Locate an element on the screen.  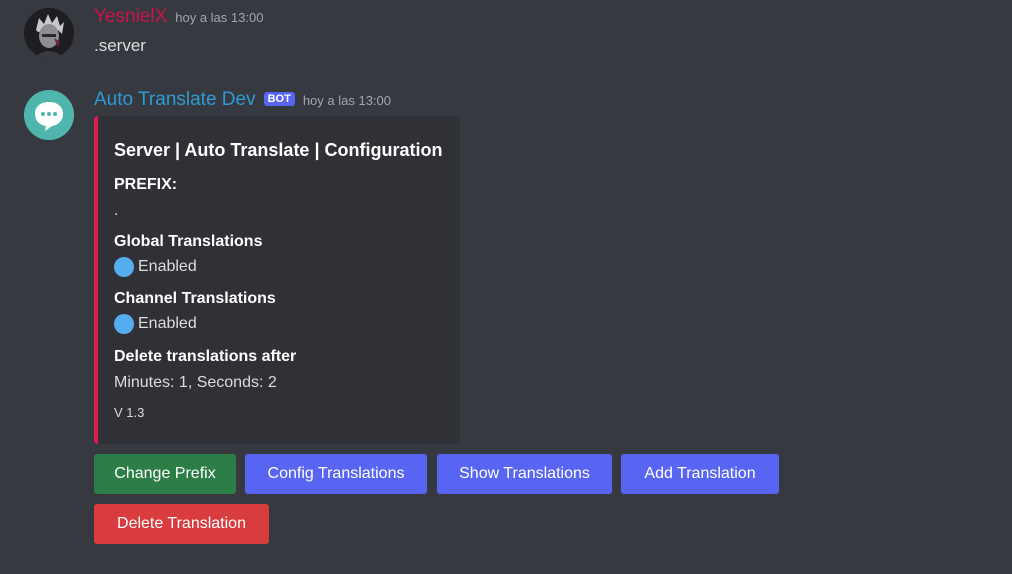
config-translations-button: Config Translations is located at coordinates (336, 474).